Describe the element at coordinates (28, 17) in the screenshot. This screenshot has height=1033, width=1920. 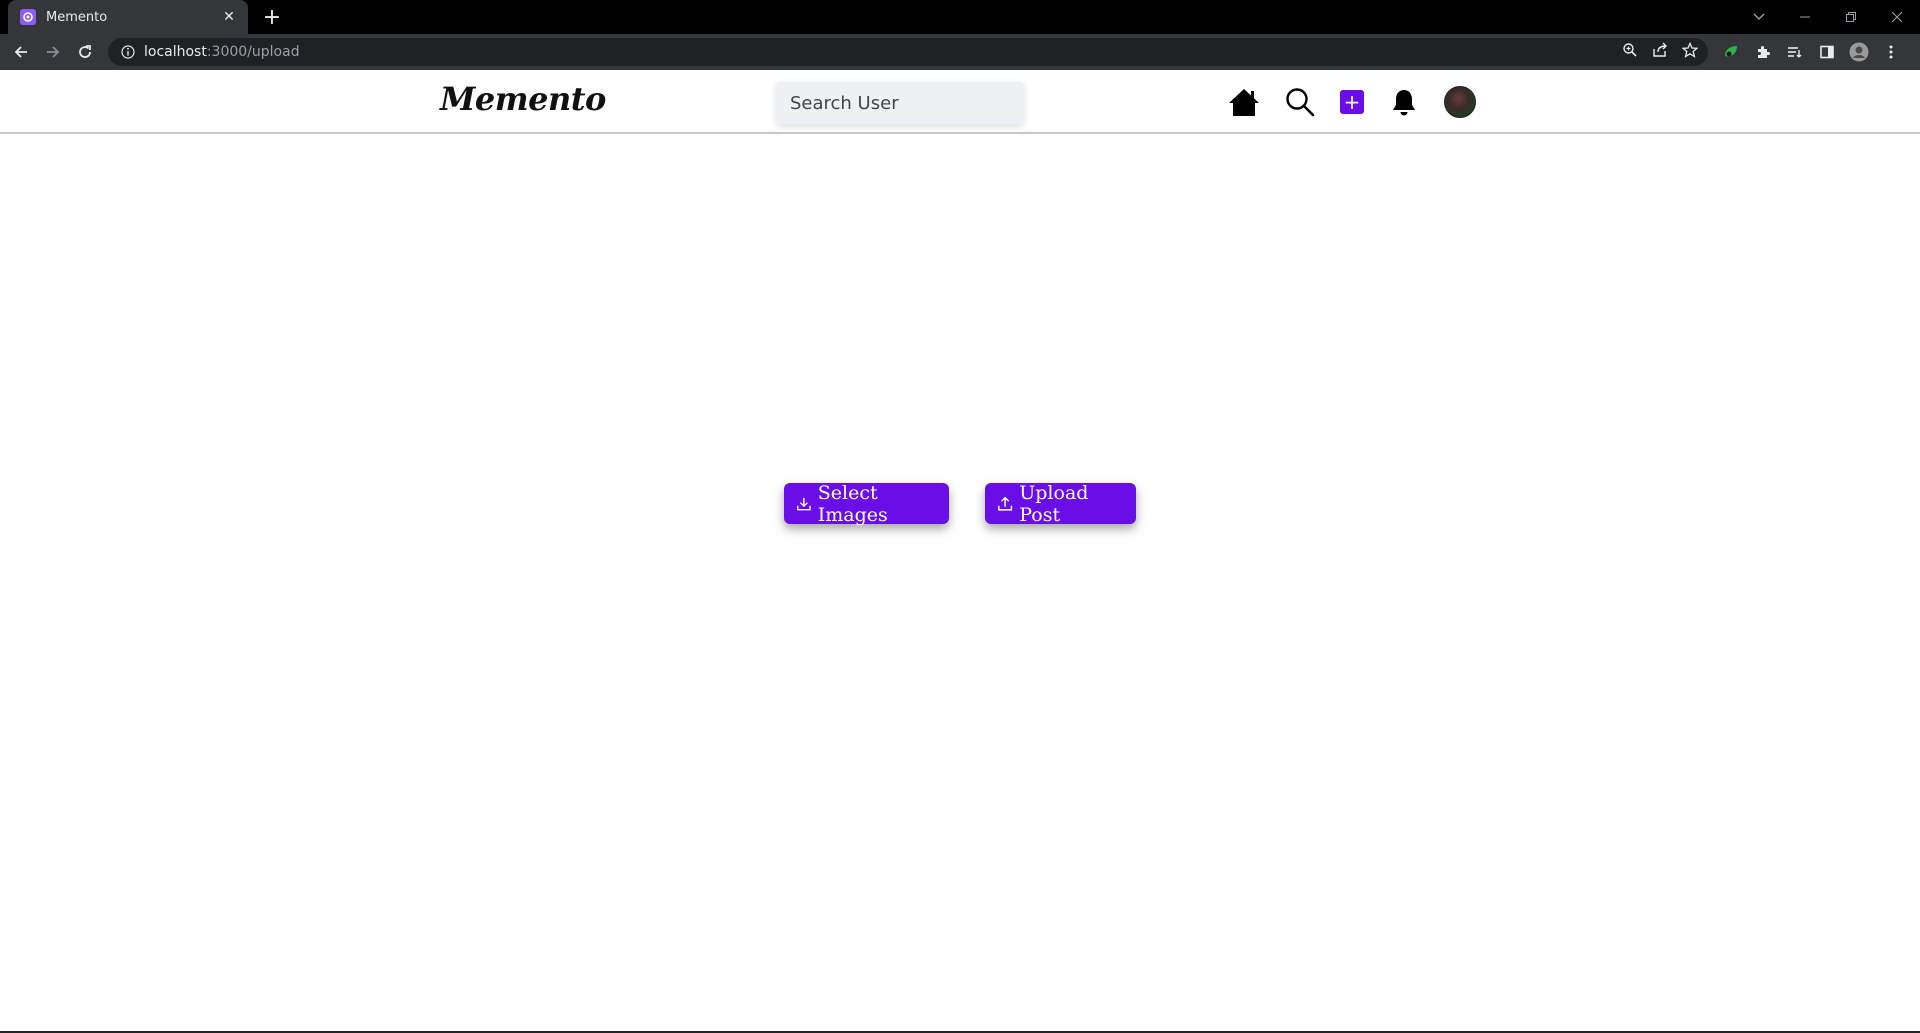
I see `memento-favicon-icon` at that location.